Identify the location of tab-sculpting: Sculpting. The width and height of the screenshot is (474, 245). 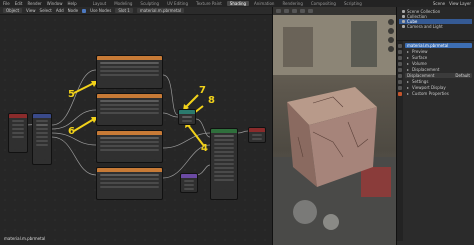
(149, 3).